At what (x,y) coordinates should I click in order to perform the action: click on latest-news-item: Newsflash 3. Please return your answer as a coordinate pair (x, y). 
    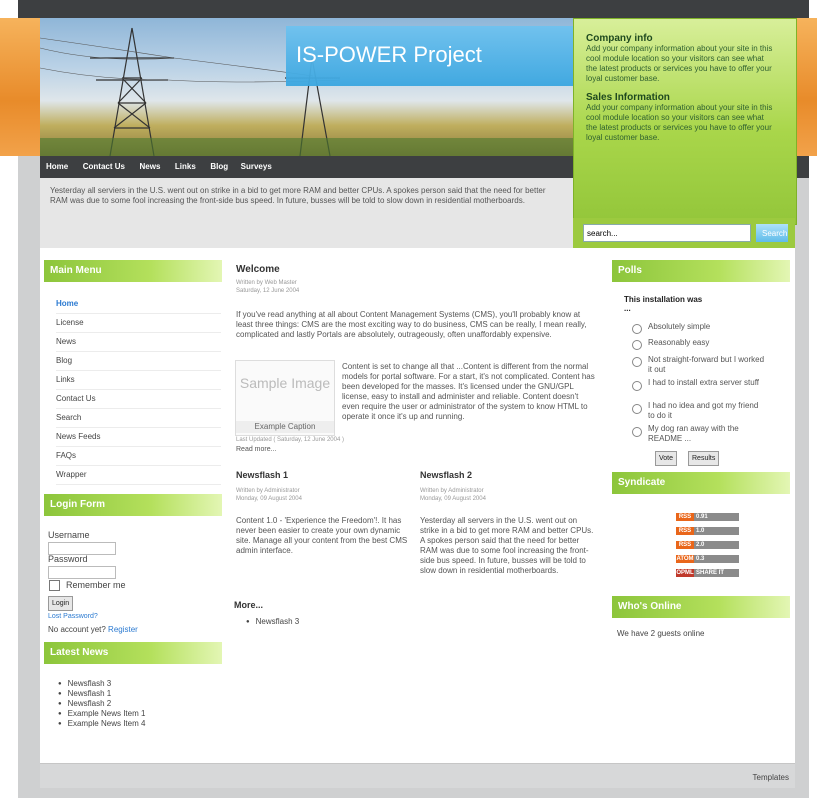
    Looking at the image, I should click on (85, 683).